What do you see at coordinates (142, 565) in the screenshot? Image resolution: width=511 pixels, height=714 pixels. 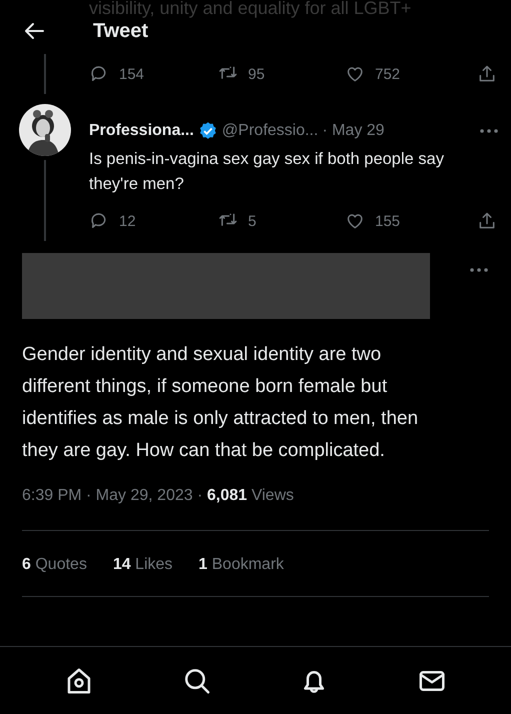 I see `stat-link: 14 Likes` at bounding box center [142, 565].